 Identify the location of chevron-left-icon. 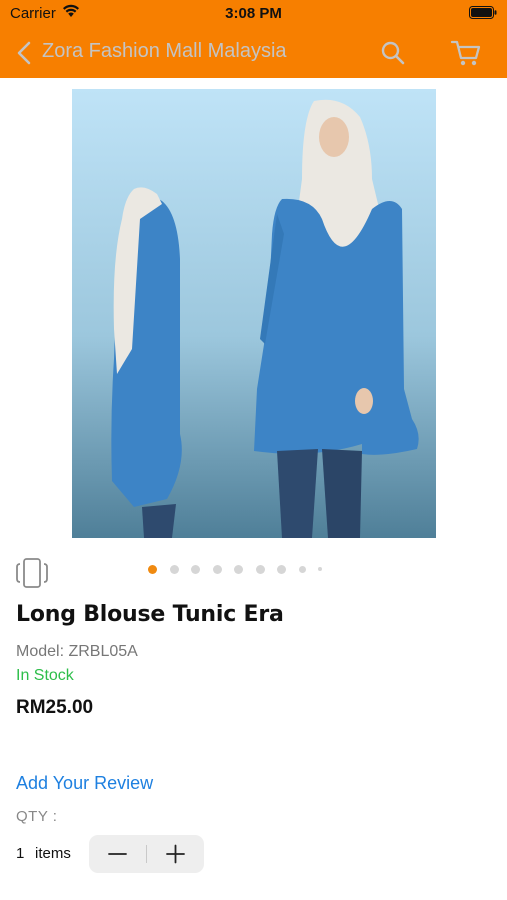
(25, 56).